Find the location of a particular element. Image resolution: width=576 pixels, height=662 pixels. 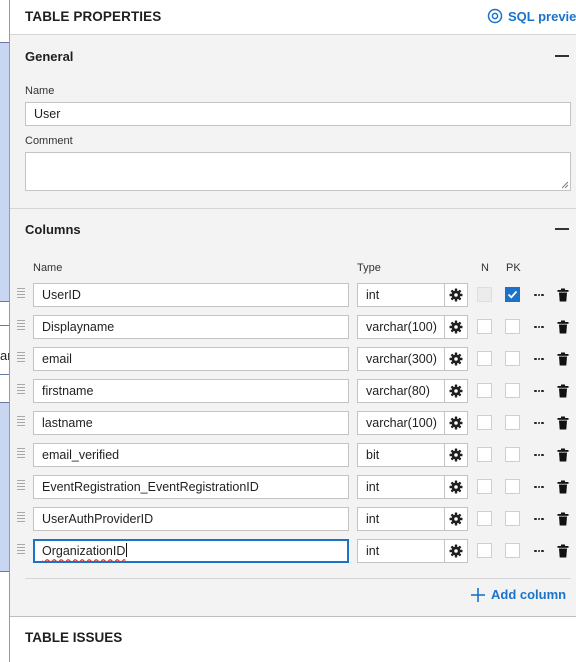

column-name-input: EventRegistration_EventRegistrationID is located at coordinates (191, 487).